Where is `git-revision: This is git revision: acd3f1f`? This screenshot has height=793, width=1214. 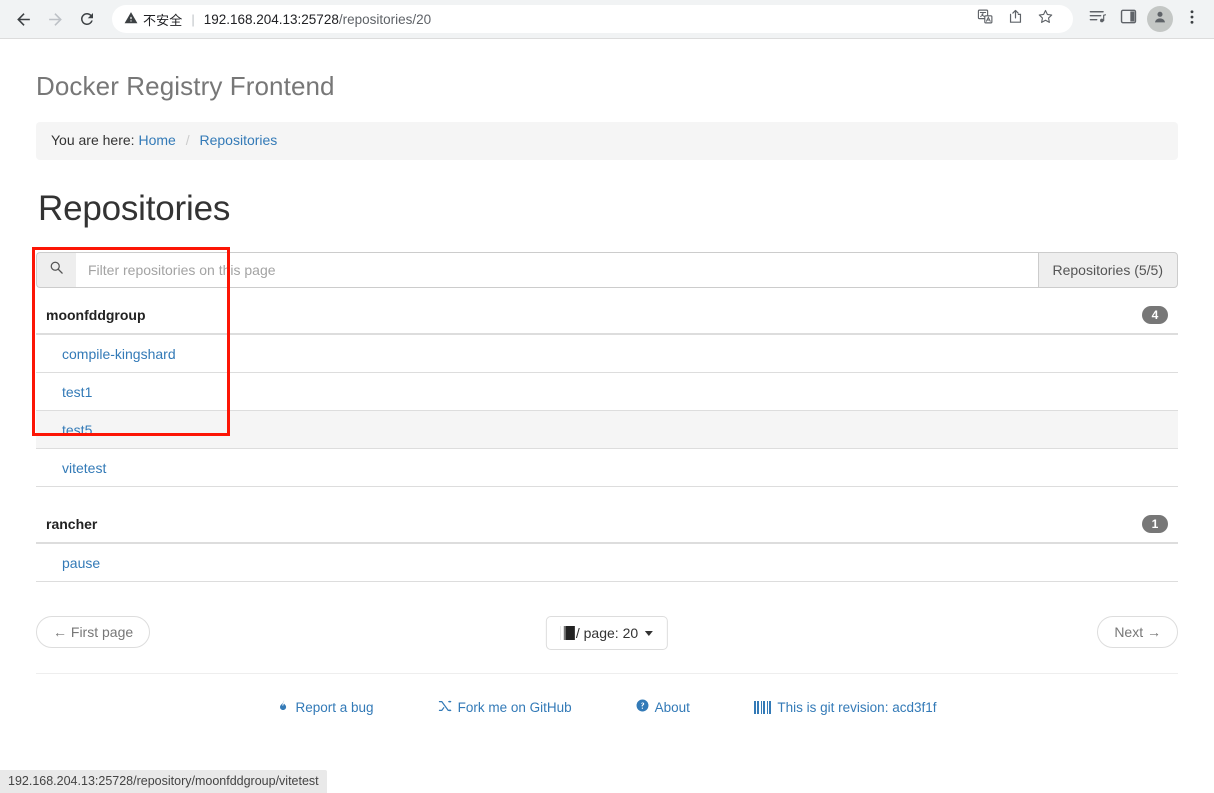 git-revision: This is git revision: acd3f1f is located at coordinates (845, 707).